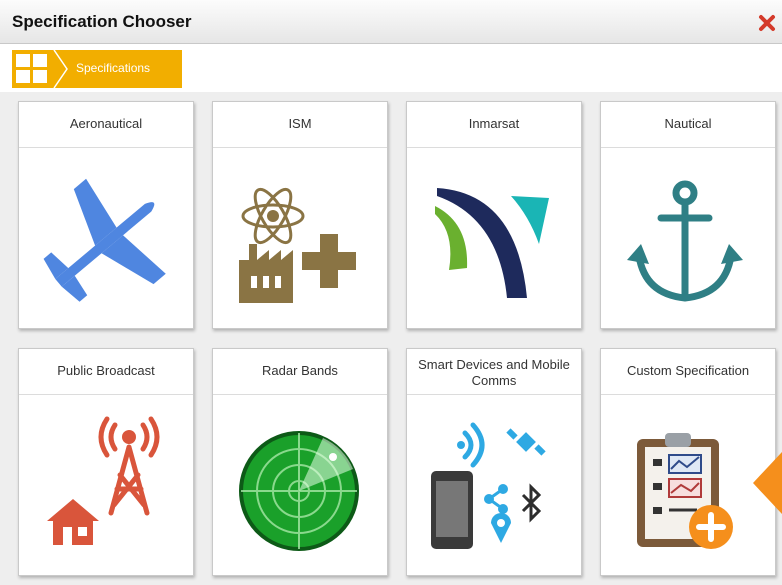  I want to click on tile-label: Nautical, so click(688, 125).